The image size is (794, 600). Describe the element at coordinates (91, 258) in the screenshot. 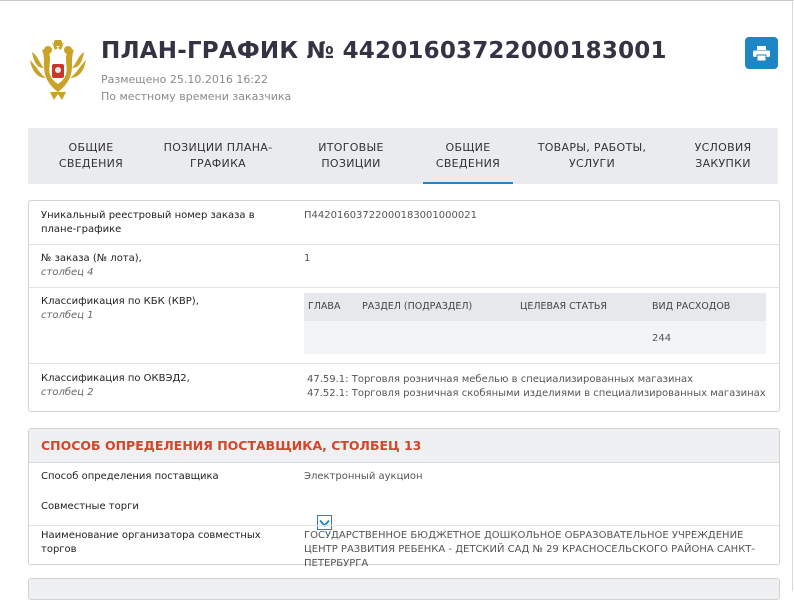

I see `order-number-label-text: № заказа (№ лота),` at that location.